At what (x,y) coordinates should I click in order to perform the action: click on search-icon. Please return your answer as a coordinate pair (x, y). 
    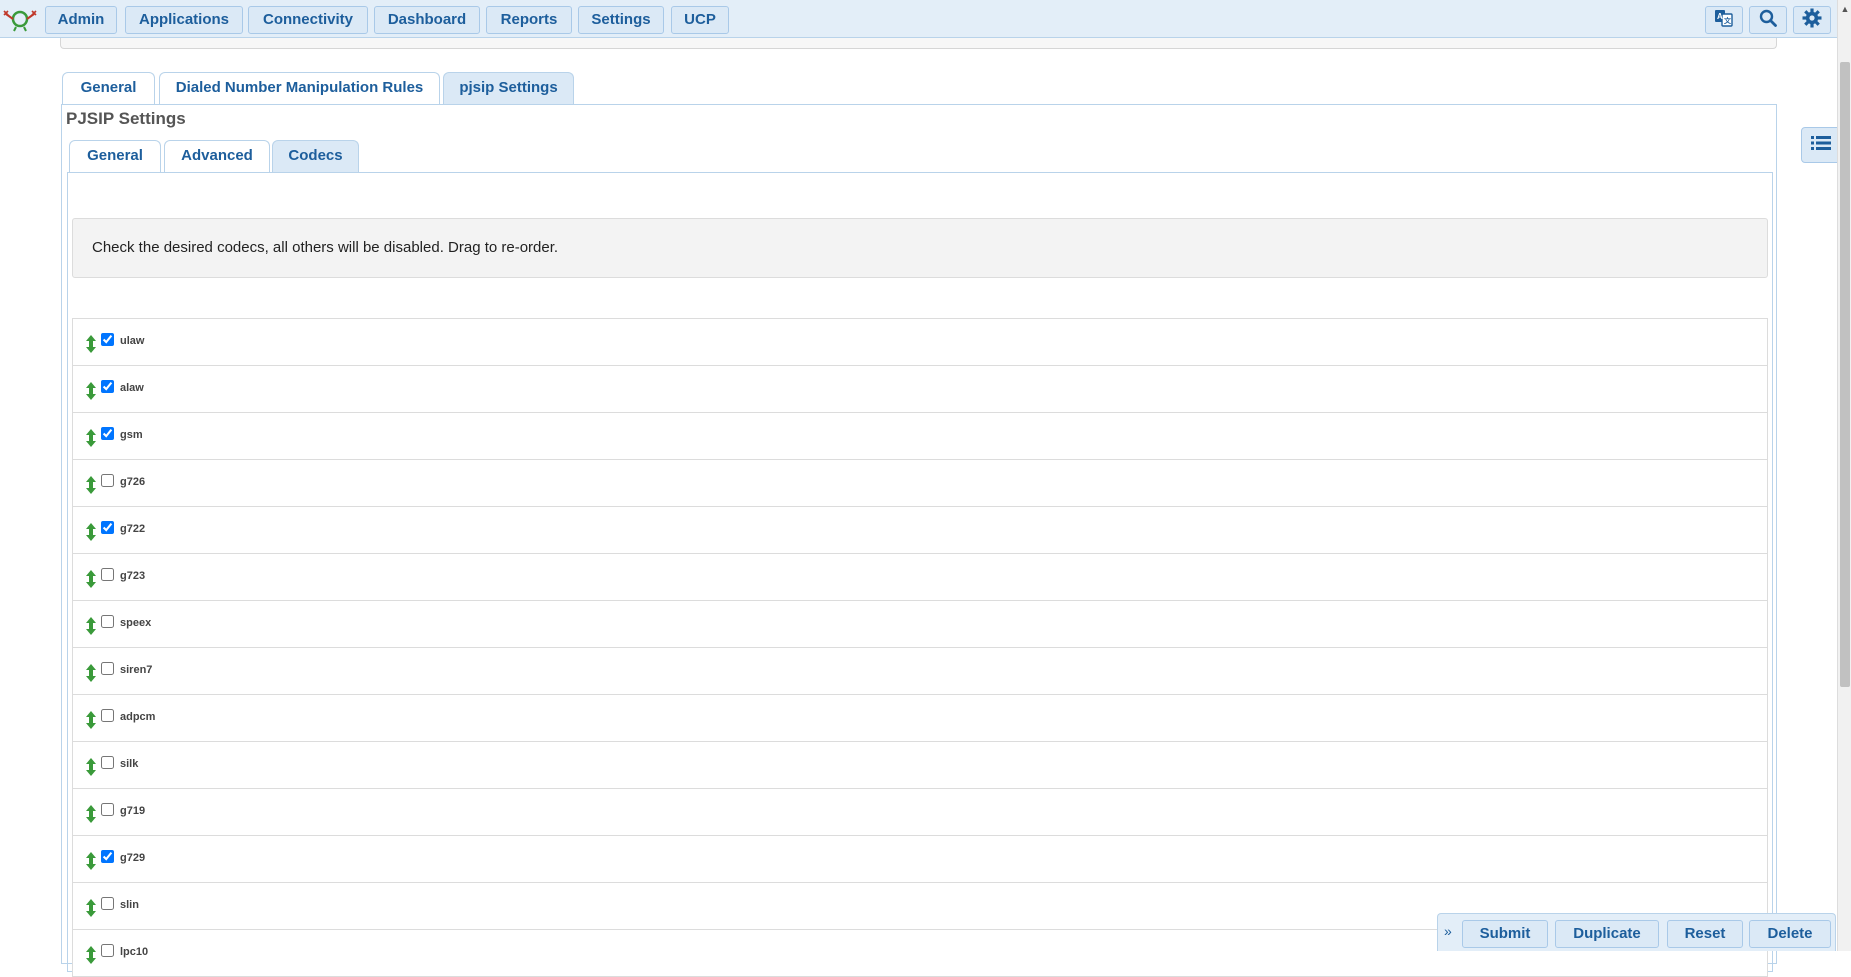
    Looking at the image, I should click on (1768, 20).